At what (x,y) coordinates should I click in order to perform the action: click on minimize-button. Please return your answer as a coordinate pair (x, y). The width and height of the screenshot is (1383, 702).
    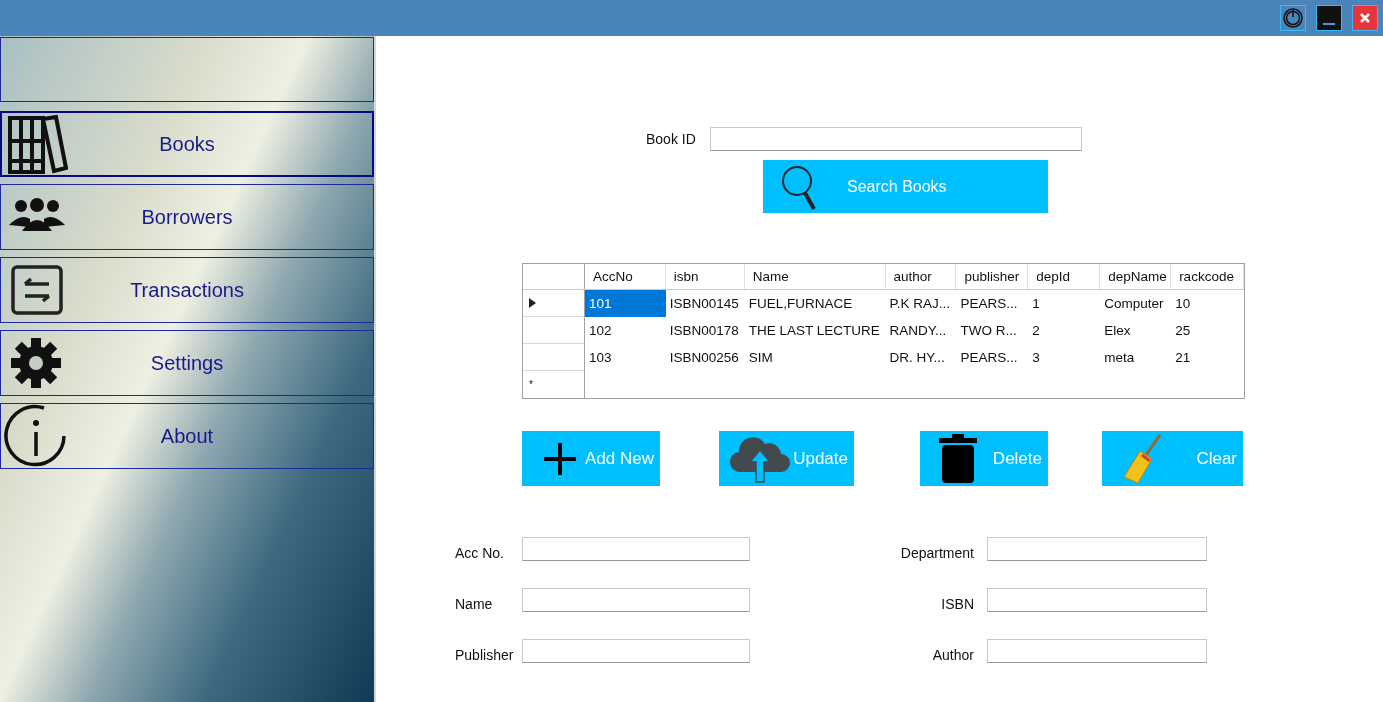
    Looking at the image, I should click on (1329, 18).